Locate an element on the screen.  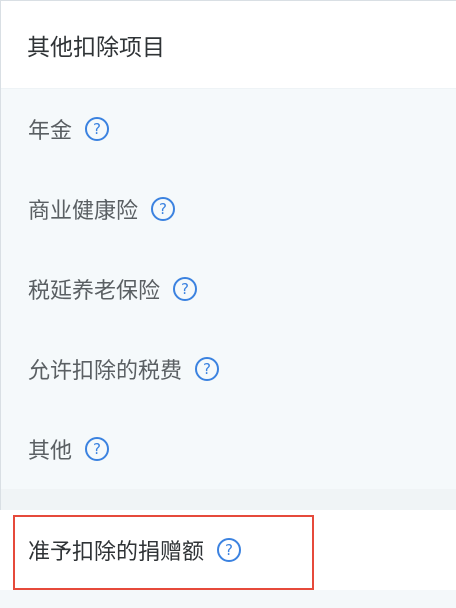
item-label: 商业健康险 is located at coordinates (83, 211).